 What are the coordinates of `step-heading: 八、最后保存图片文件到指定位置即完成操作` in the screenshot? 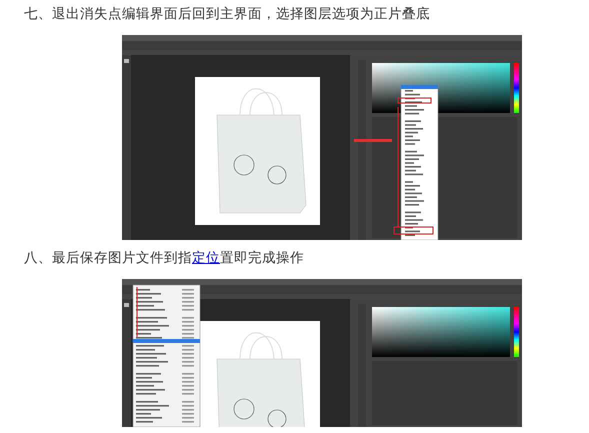 It's located at (164, 258).